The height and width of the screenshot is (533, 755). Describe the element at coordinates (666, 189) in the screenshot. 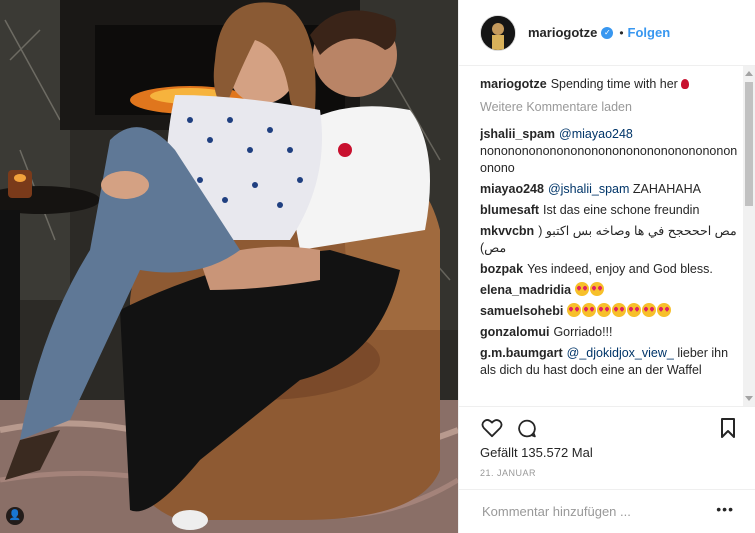

I see `comment-text: ZAHAHAHA` at that location.